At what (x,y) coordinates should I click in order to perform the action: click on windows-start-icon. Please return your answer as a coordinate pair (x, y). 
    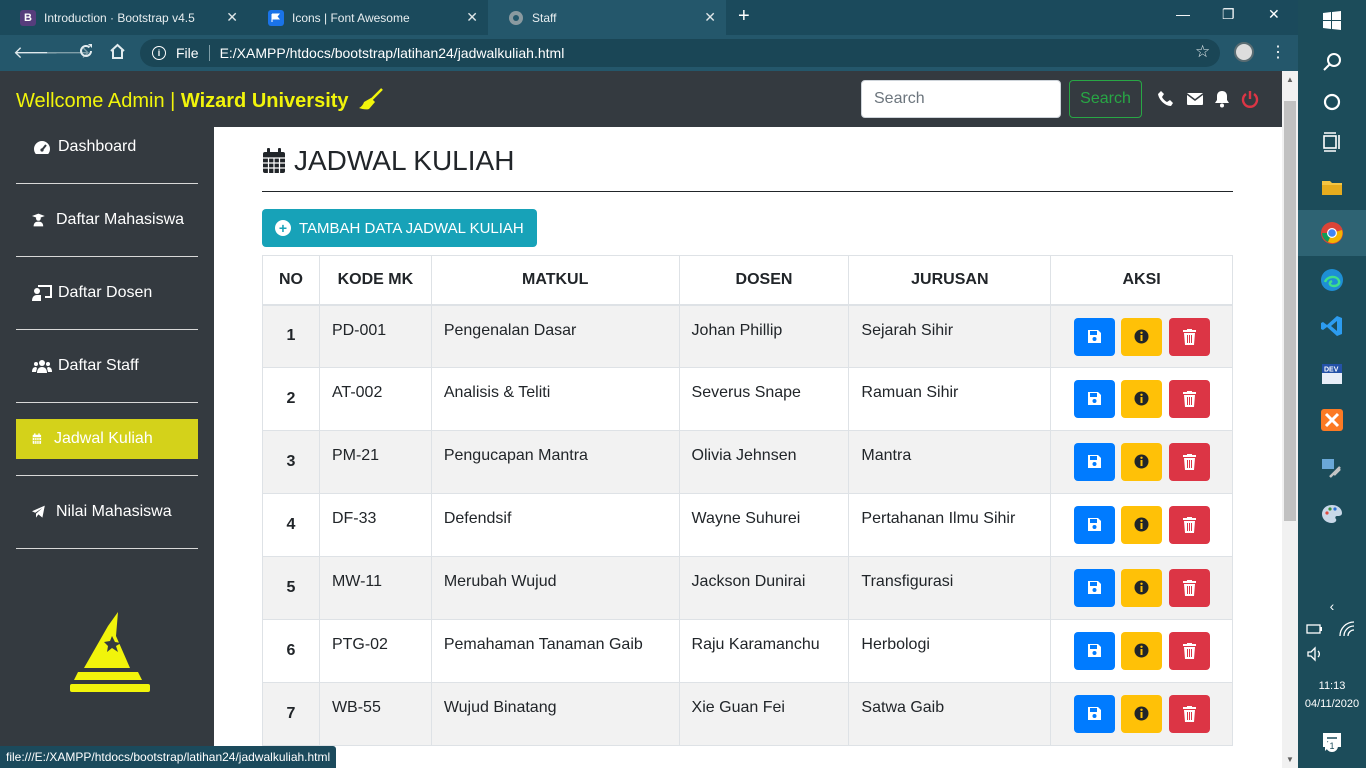
    Looking at the image, I should click on (1332, 20).